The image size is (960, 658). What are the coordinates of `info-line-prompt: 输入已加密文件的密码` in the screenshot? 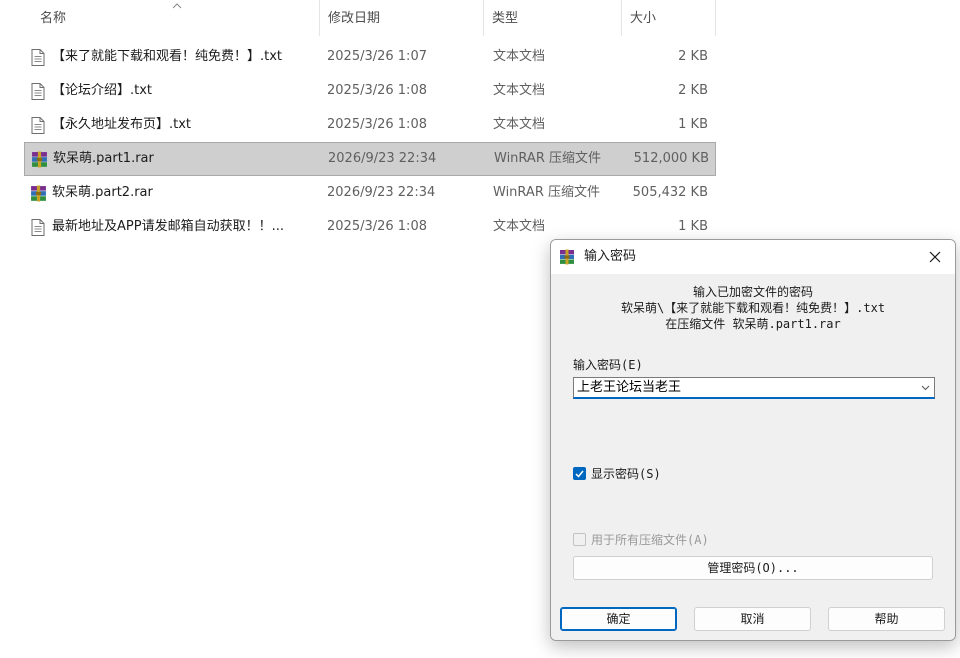 It's located at (752, 292).